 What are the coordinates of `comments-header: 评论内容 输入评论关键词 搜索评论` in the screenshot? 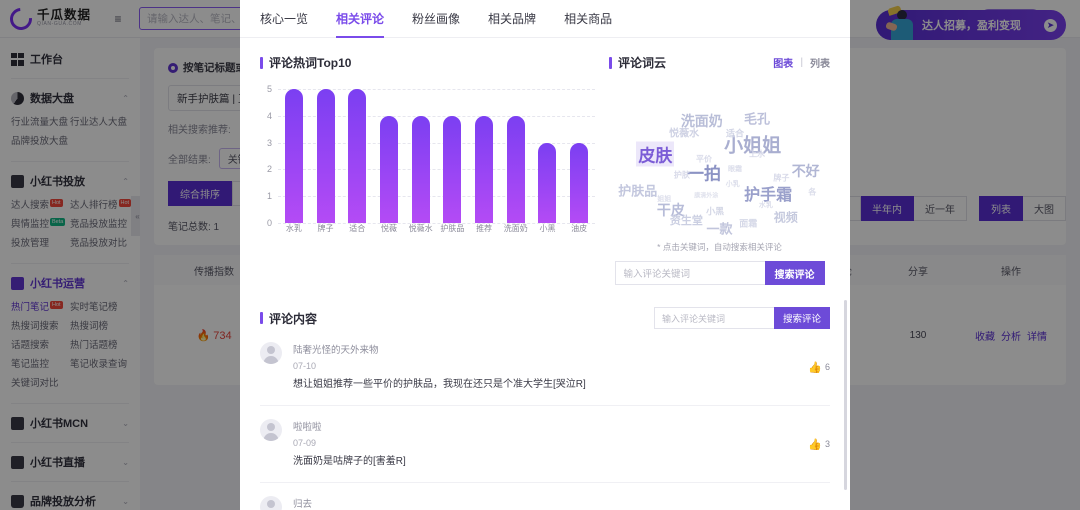 It's located at (545, 318).